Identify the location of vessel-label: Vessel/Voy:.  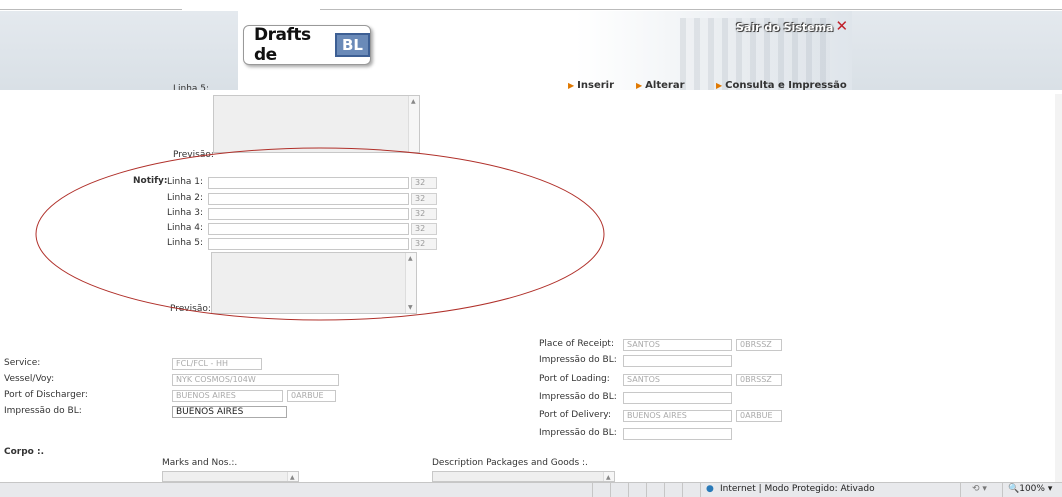
(29, 379).